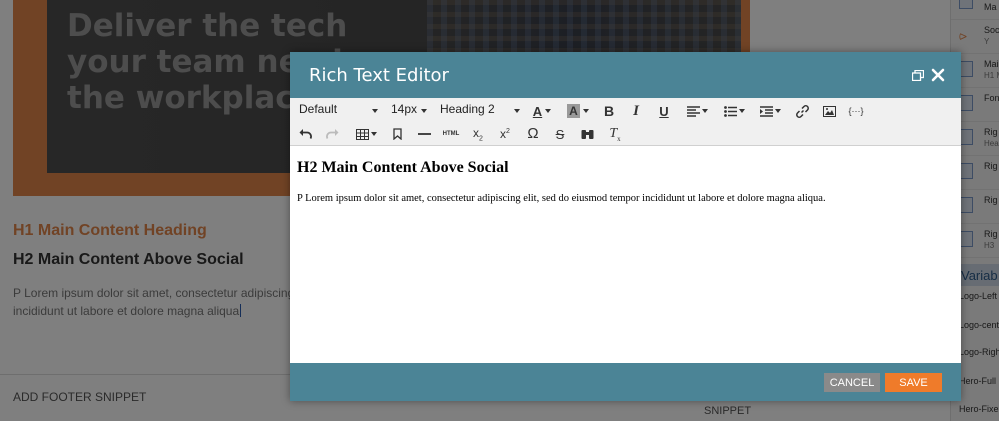  What do you see at coordinates (852, 382) in the screenshot?
I see `cancel-button: CANCEL` at bounding box center [852, 382].